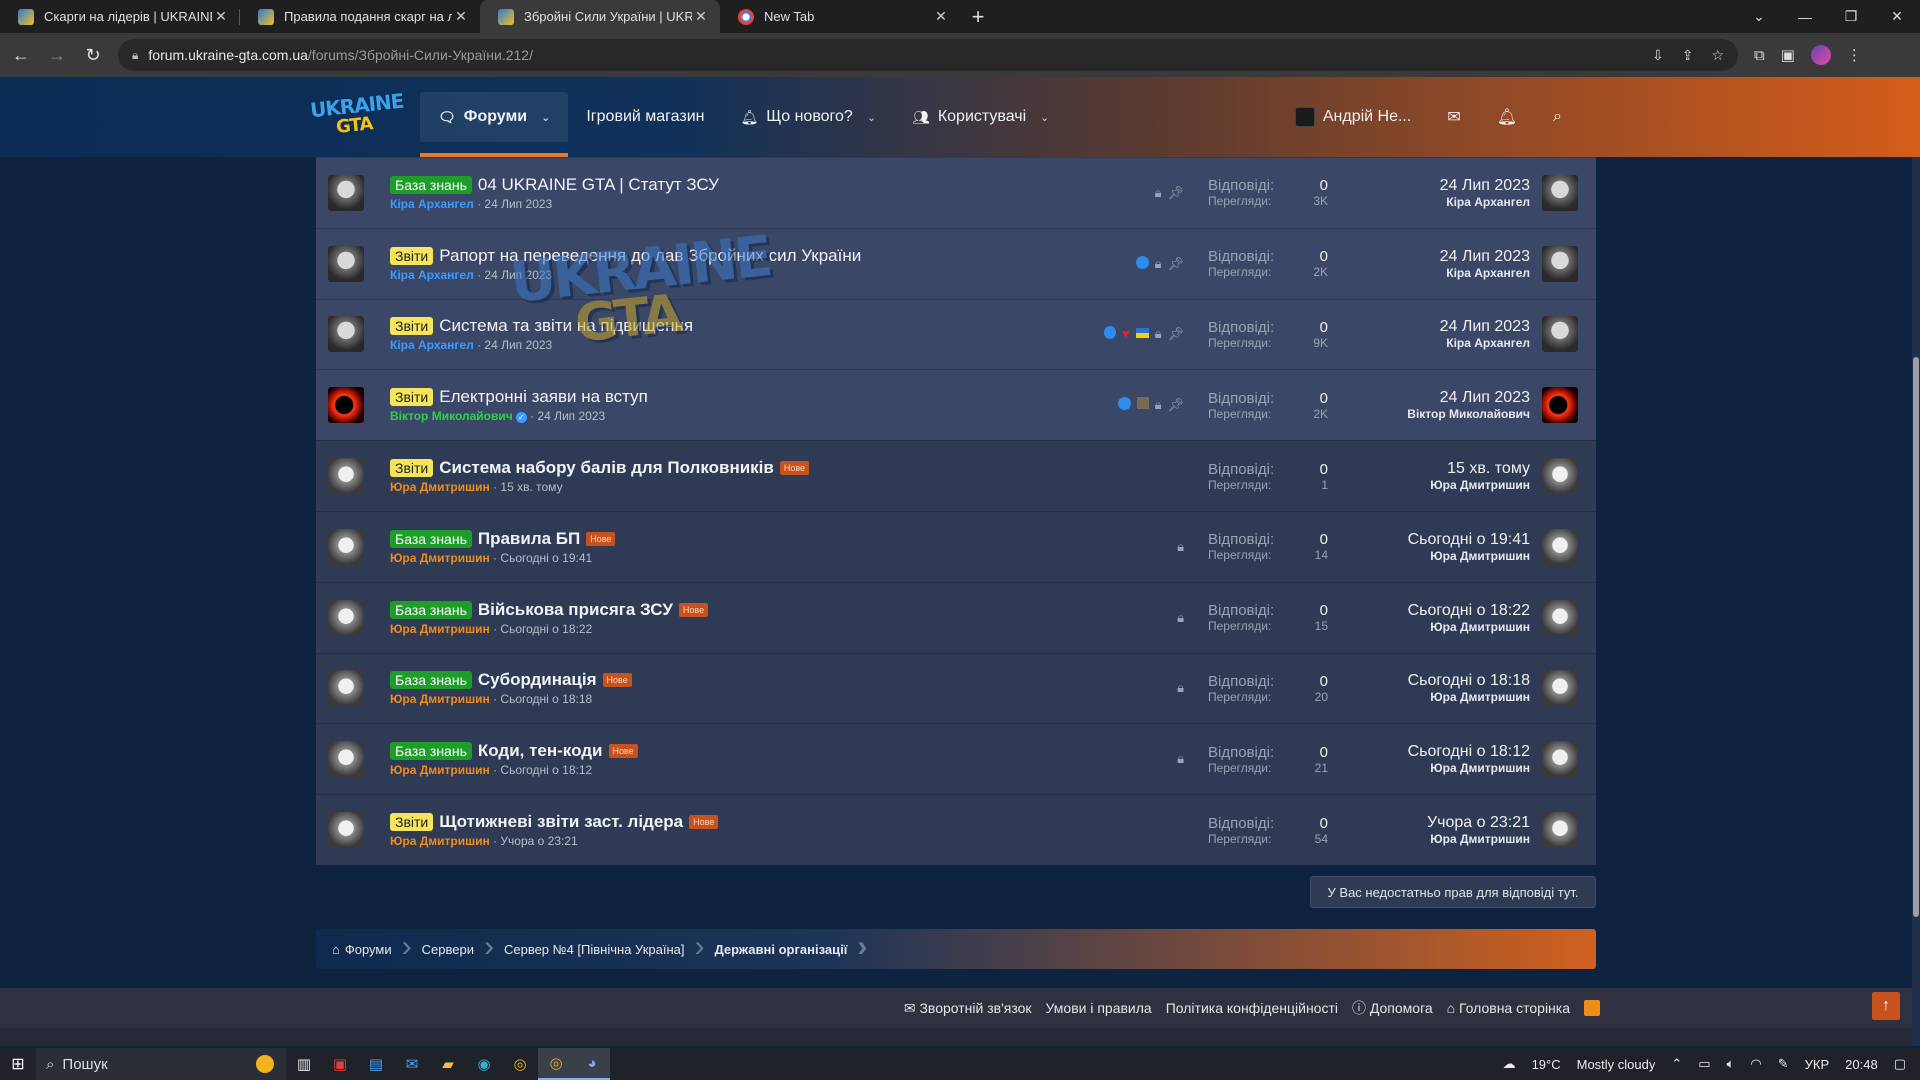 The image size is (1920, 1080). What do you see at coordinates (592, 1064) in the screenshot?
I see `discord-icon: ◕` at bounding box center [592, 1064].